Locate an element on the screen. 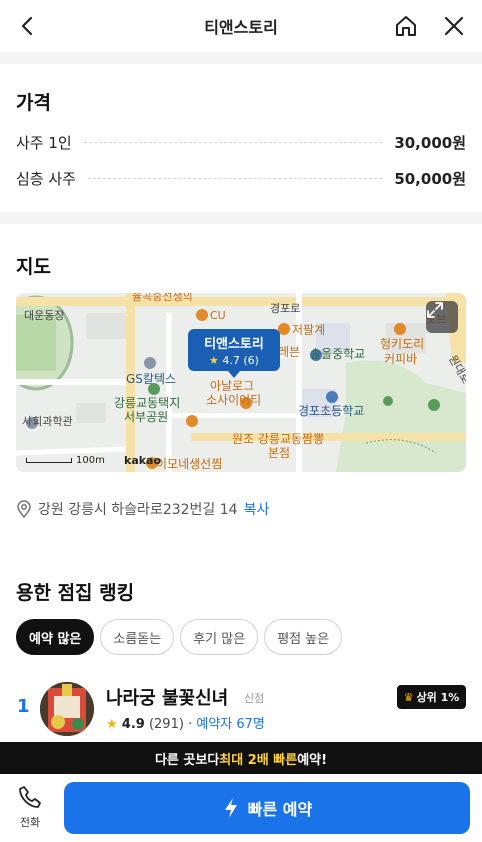 This screenshot has width=482, height=842. scale-bar is located at coordinates (49, 460).